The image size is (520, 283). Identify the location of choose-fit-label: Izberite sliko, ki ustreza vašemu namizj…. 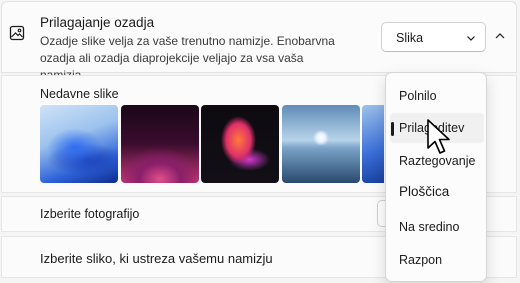
(156, 258).